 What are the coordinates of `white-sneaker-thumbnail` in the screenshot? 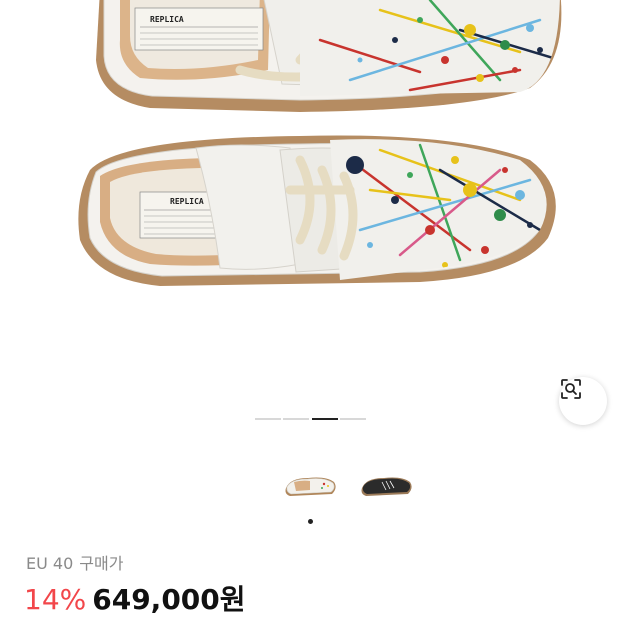 It's located at (311, 484).